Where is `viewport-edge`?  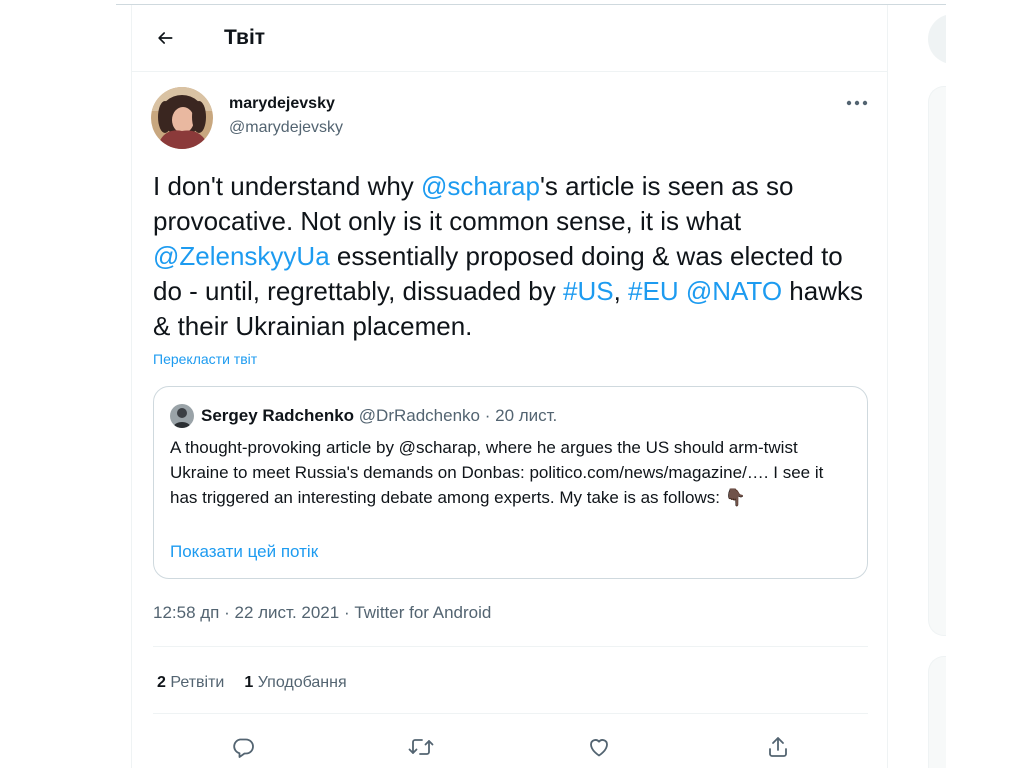 viewport-edge is located at coordinates (985, 384).